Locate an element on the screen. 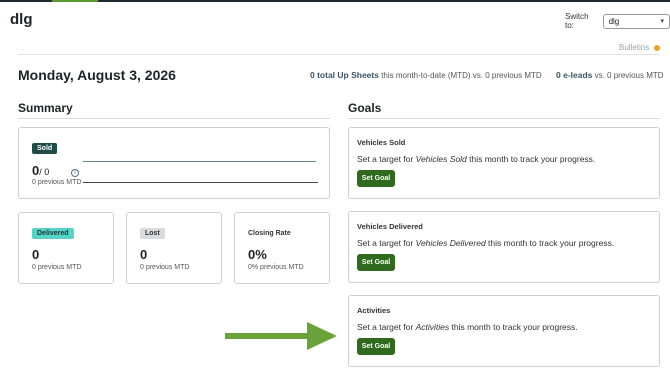  eleads-detail: vs. 0 previous MTD is located at coordinates (628, 75).